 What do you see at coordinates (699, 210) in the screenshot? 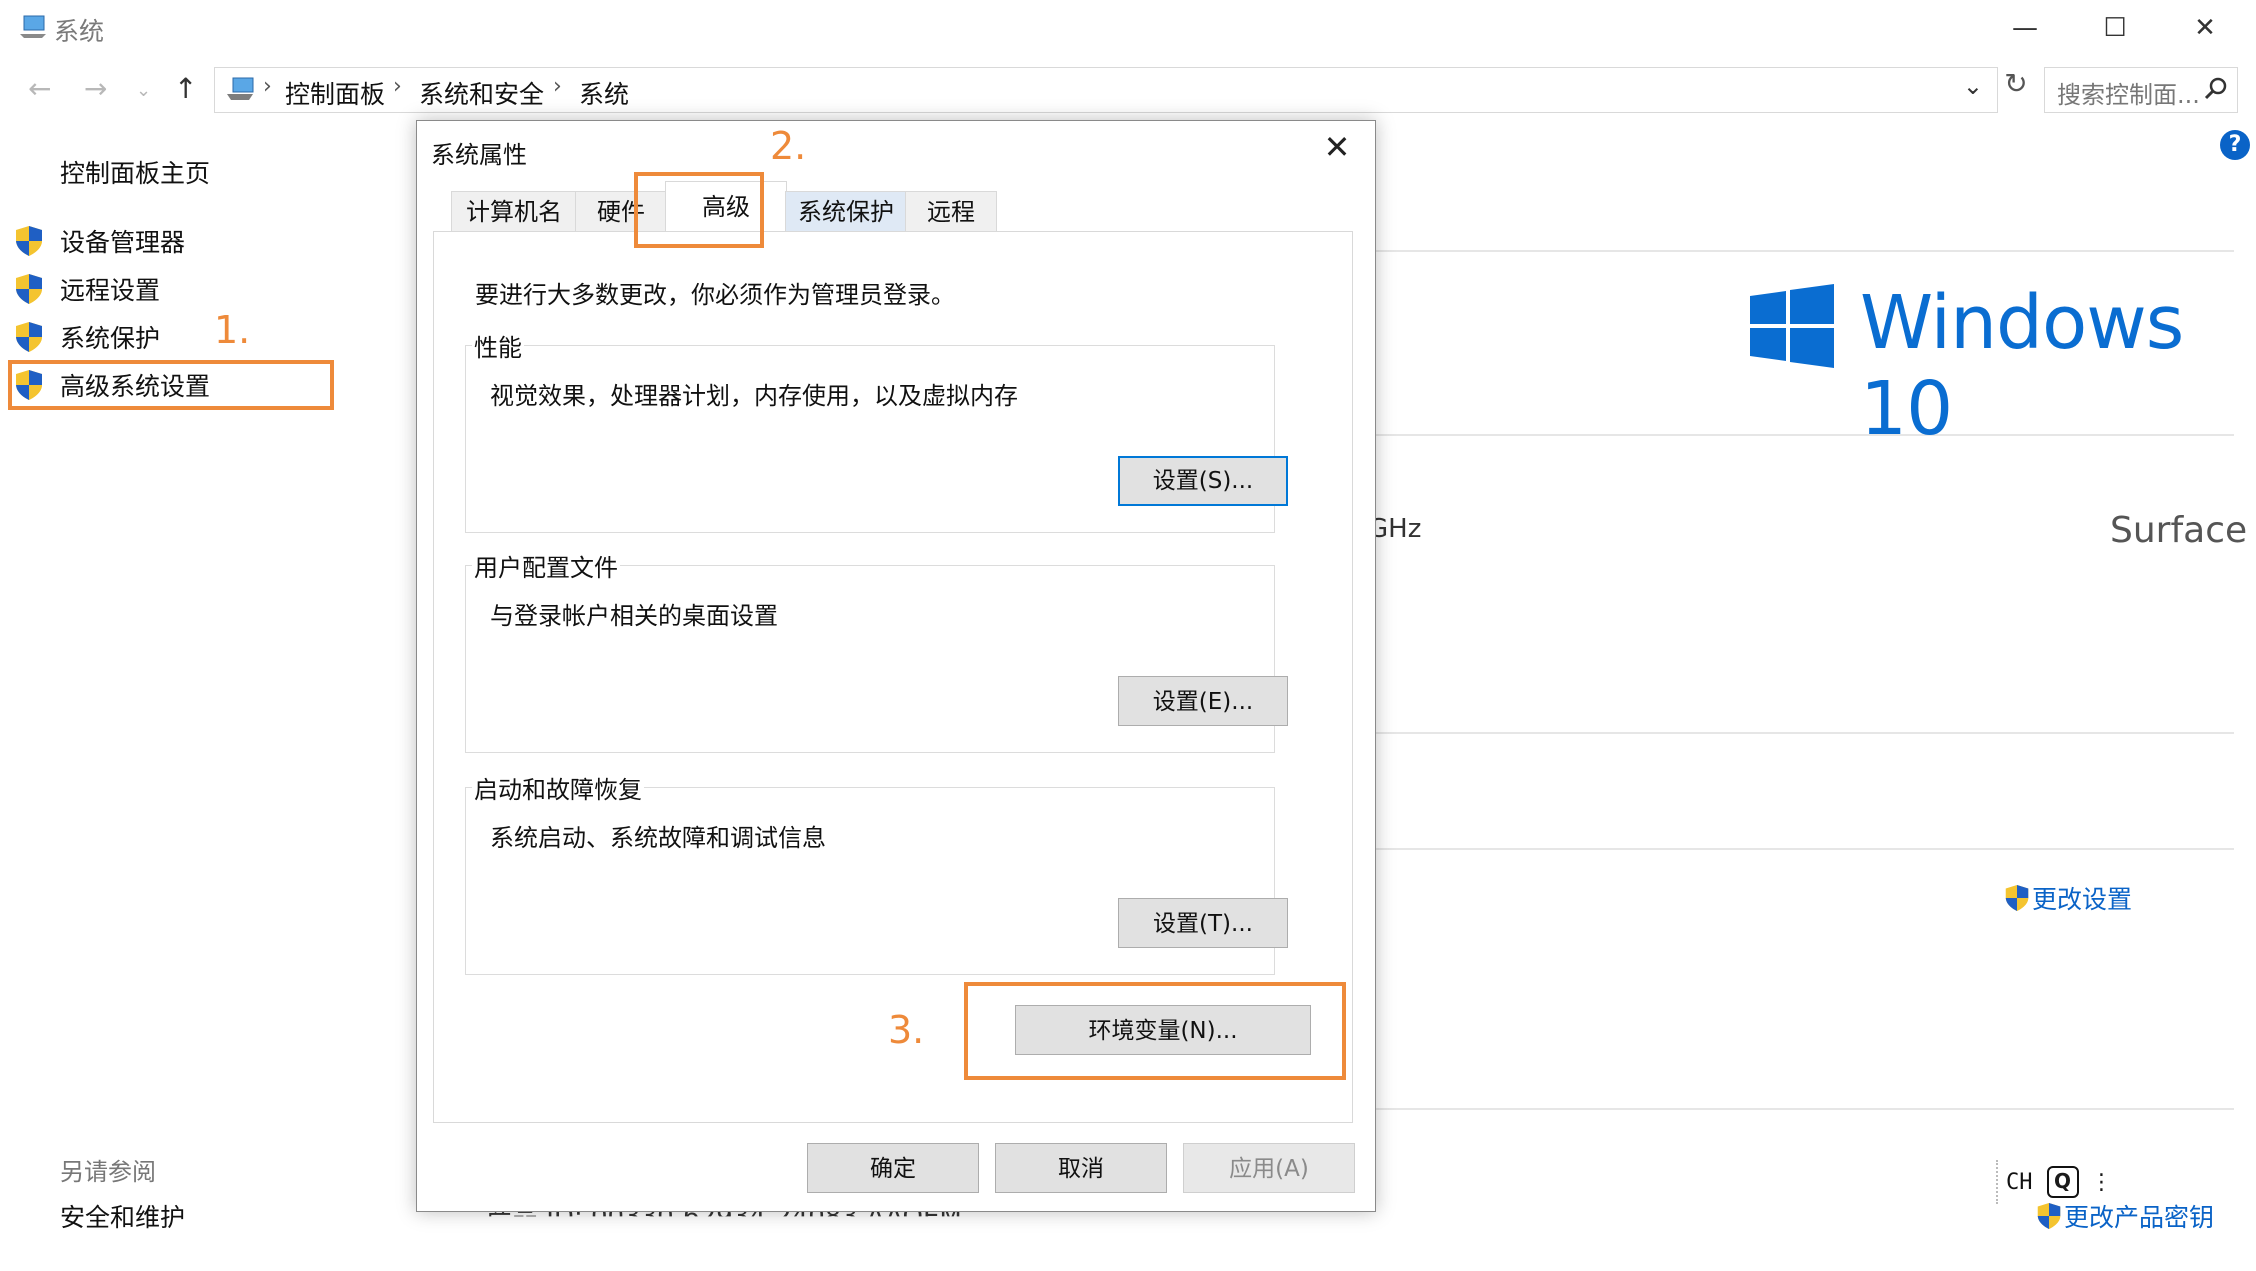
I see `annotation-highlight-step2` at bounding box center [699, 210].